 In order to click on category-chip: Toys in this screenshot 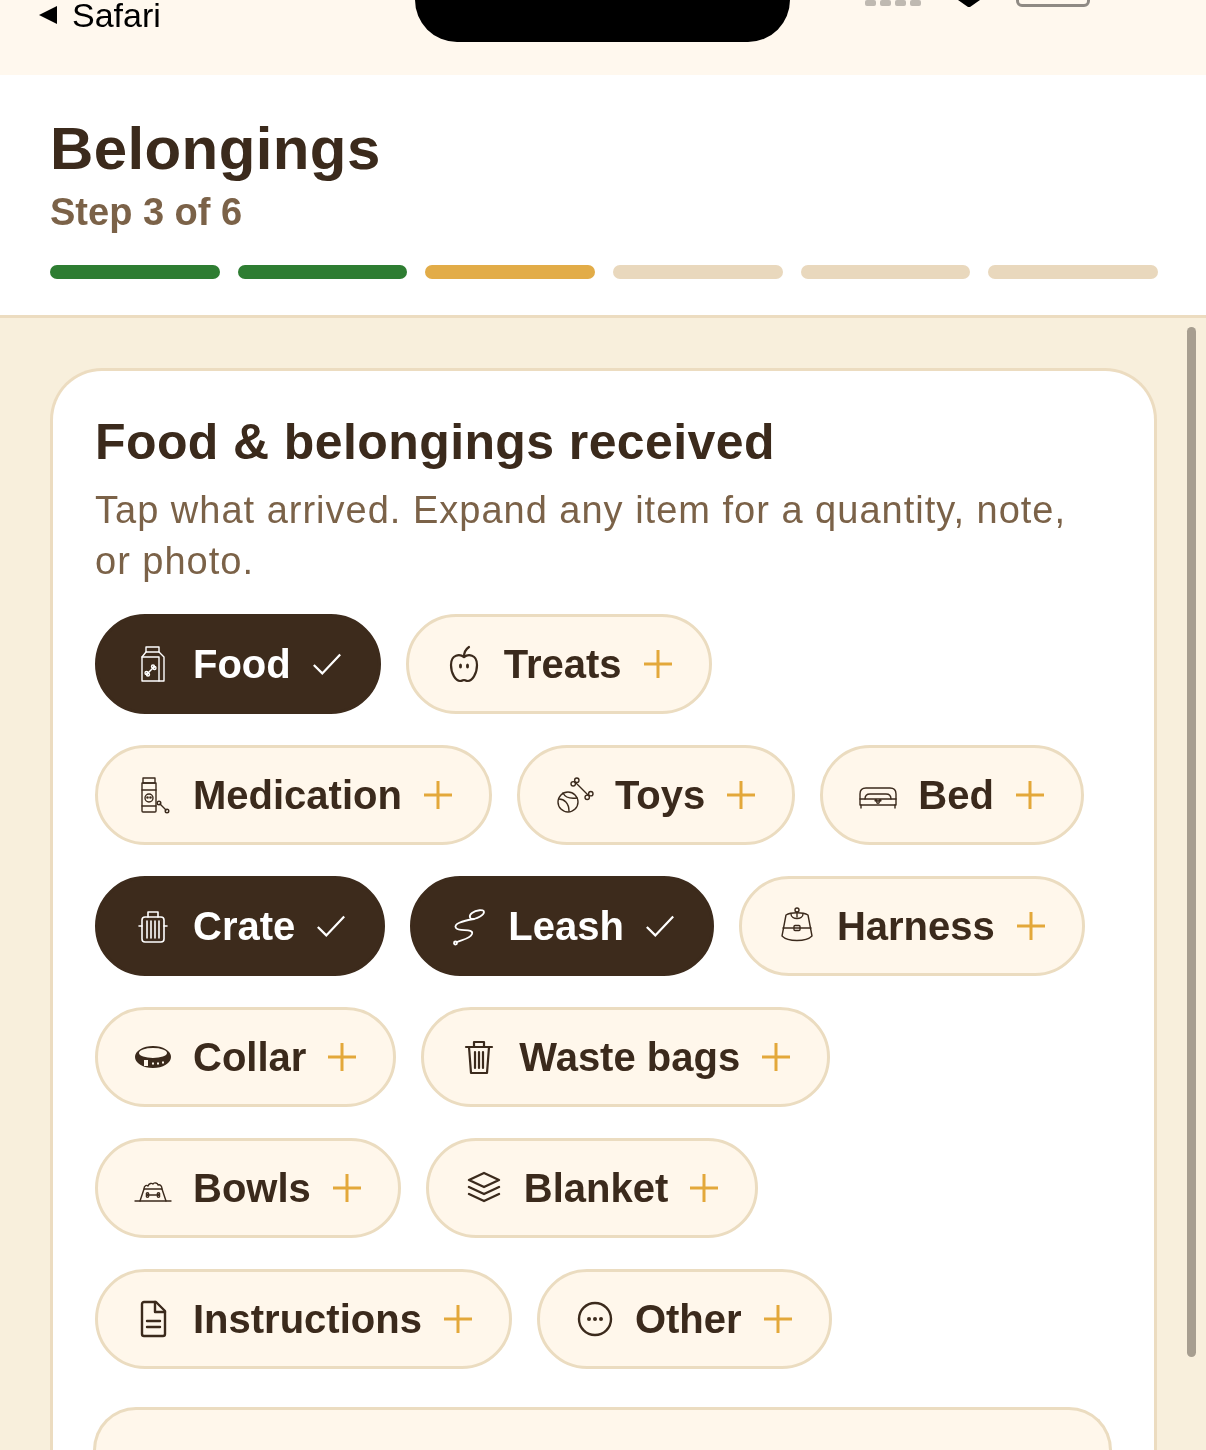, I will do `click(656, 795)`.